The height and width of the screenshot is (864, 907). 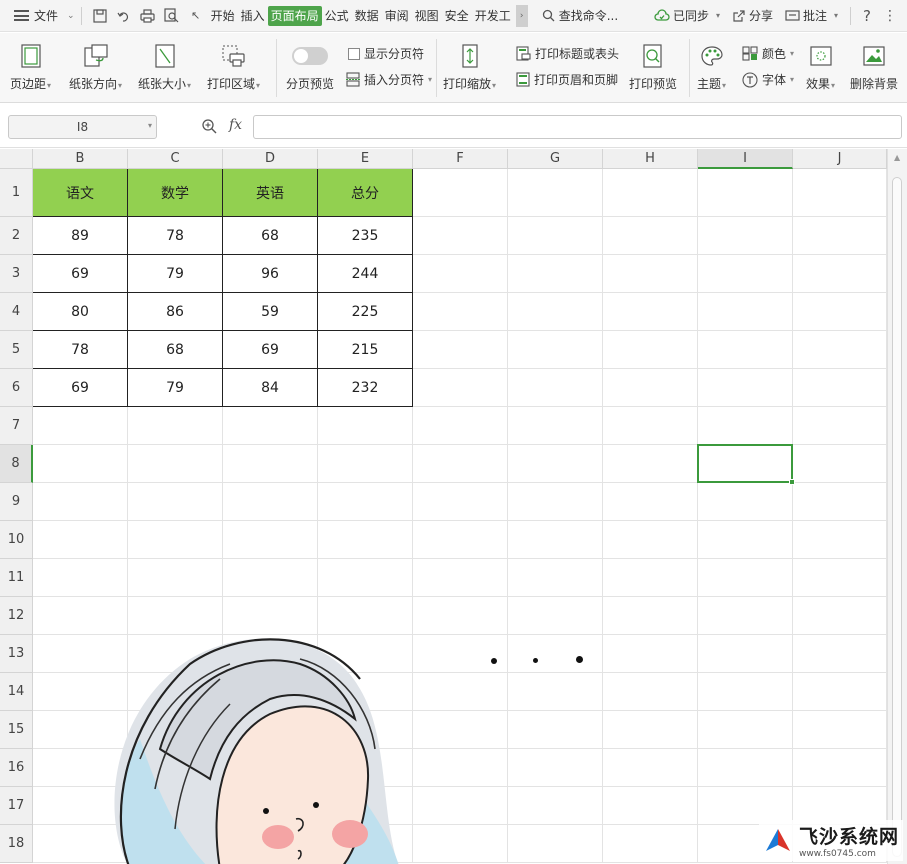 What do you see at coordinates (460, 426) in the screenshot?
I see `cell-F7` at bounding box center [460, 426].